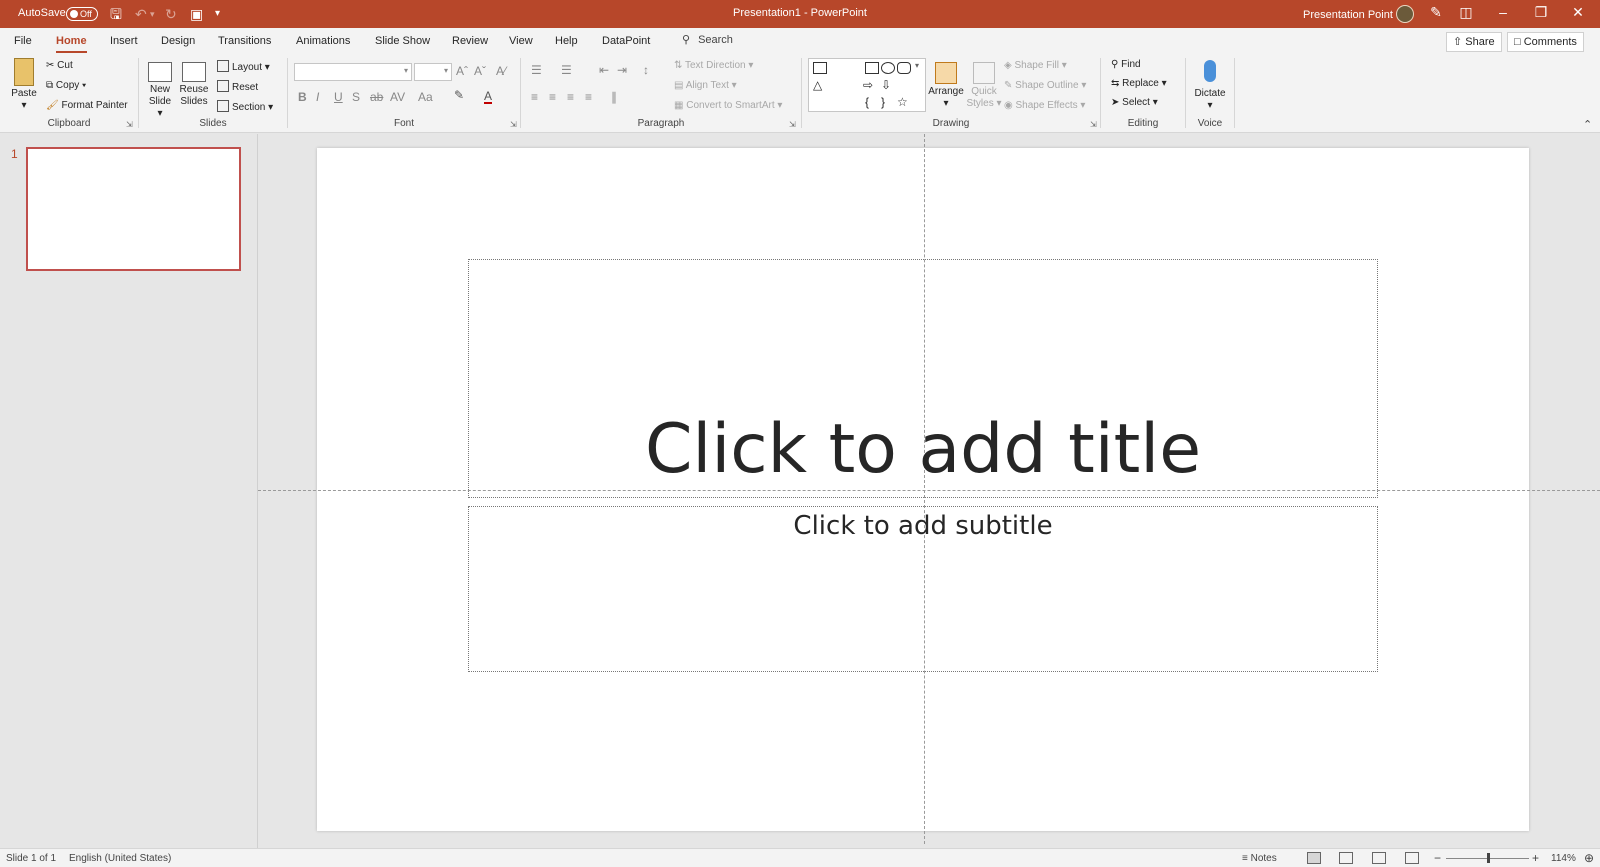 The height and width of the screenshot is (867, 1600). What do you see at coordinates (120, 858) in the screenshot?
I see `language-status: English (United States)` at bounding box center [120, 858].